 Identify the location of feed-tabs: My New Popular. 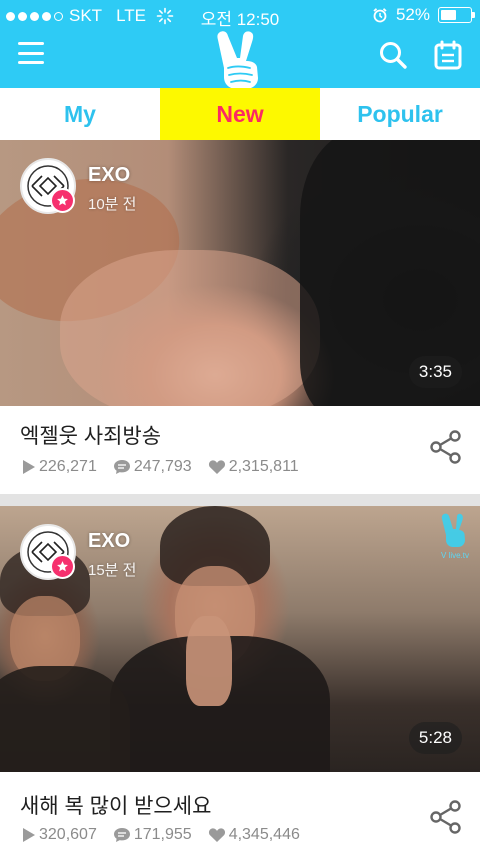
(240, 114).